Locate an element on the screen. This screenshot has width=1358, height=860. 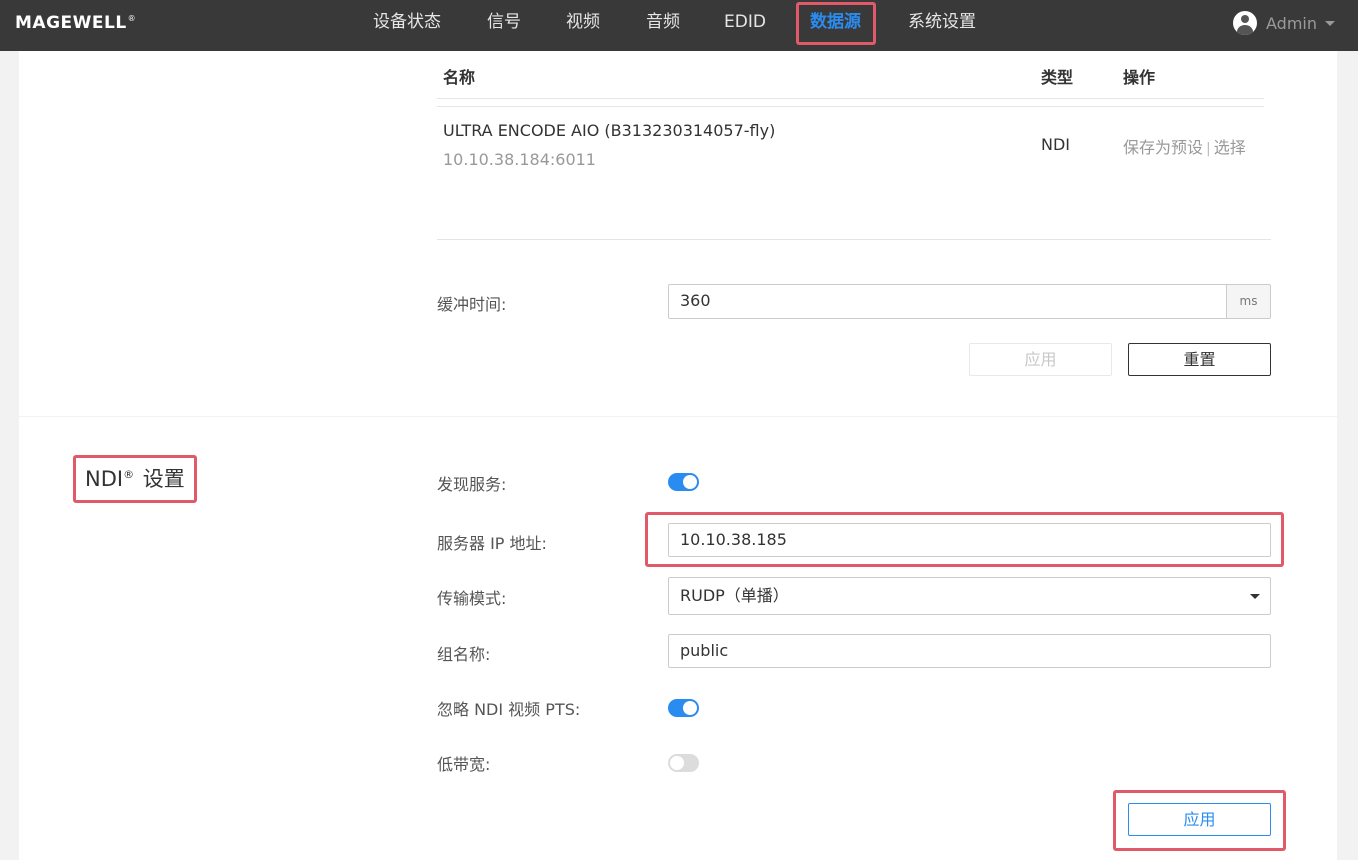
source-actions: 保存为预设 | 选择 is located at coordinates (1184, 146).